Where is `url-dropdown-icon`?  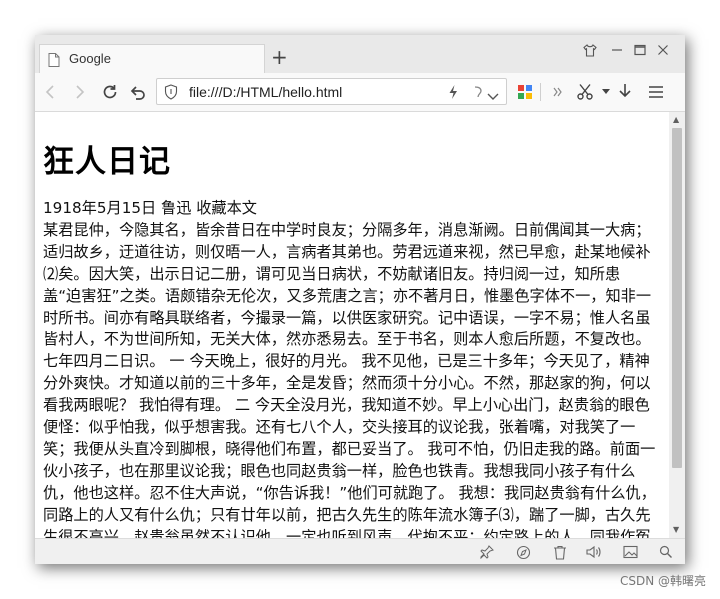 url-dropdown-icon is located at coordinates (493, 96).